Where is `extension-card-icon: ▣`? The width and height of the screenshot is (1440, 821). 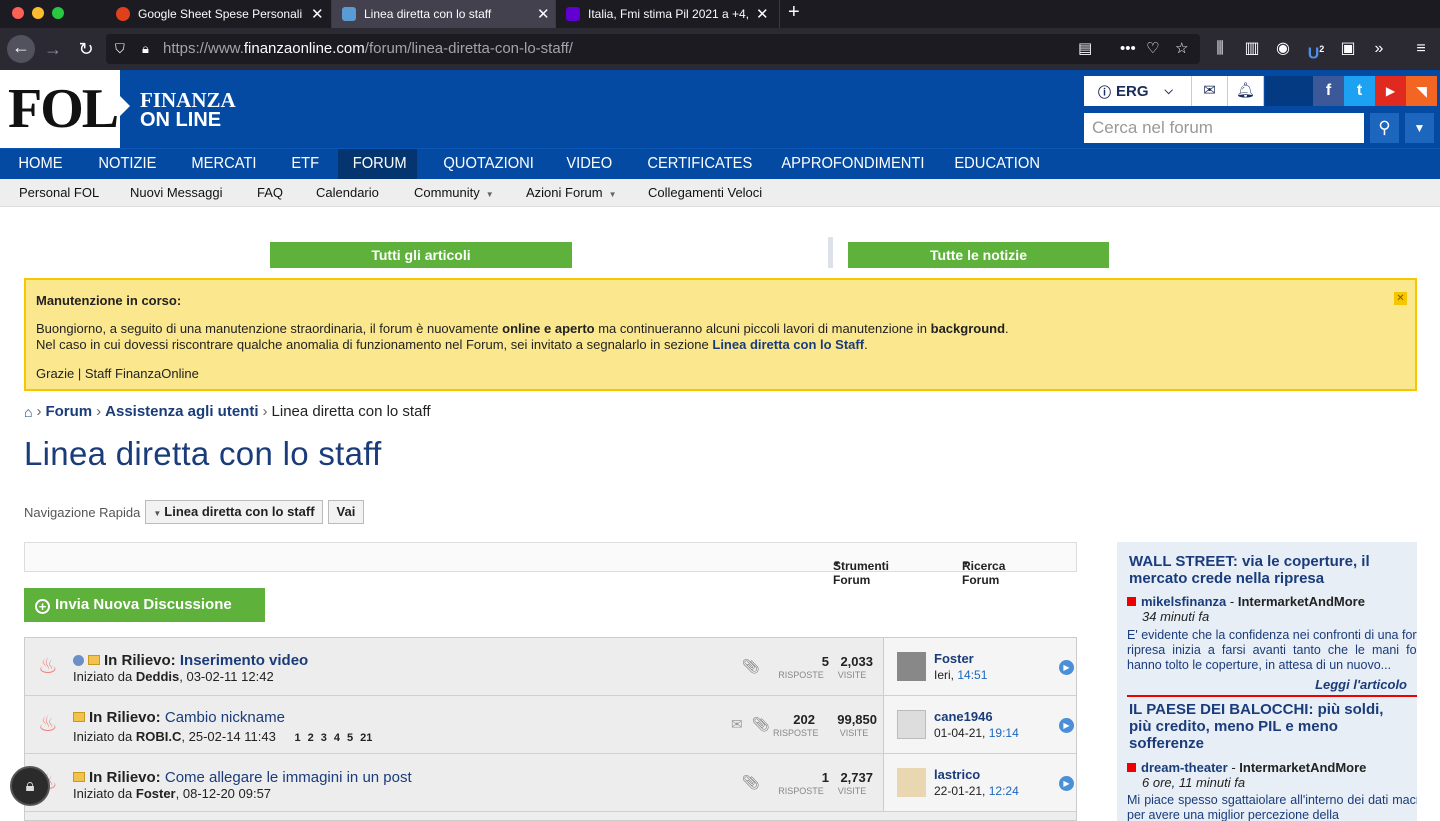 extension-card-icon: ▣ is located at coordinates (1348, 49).